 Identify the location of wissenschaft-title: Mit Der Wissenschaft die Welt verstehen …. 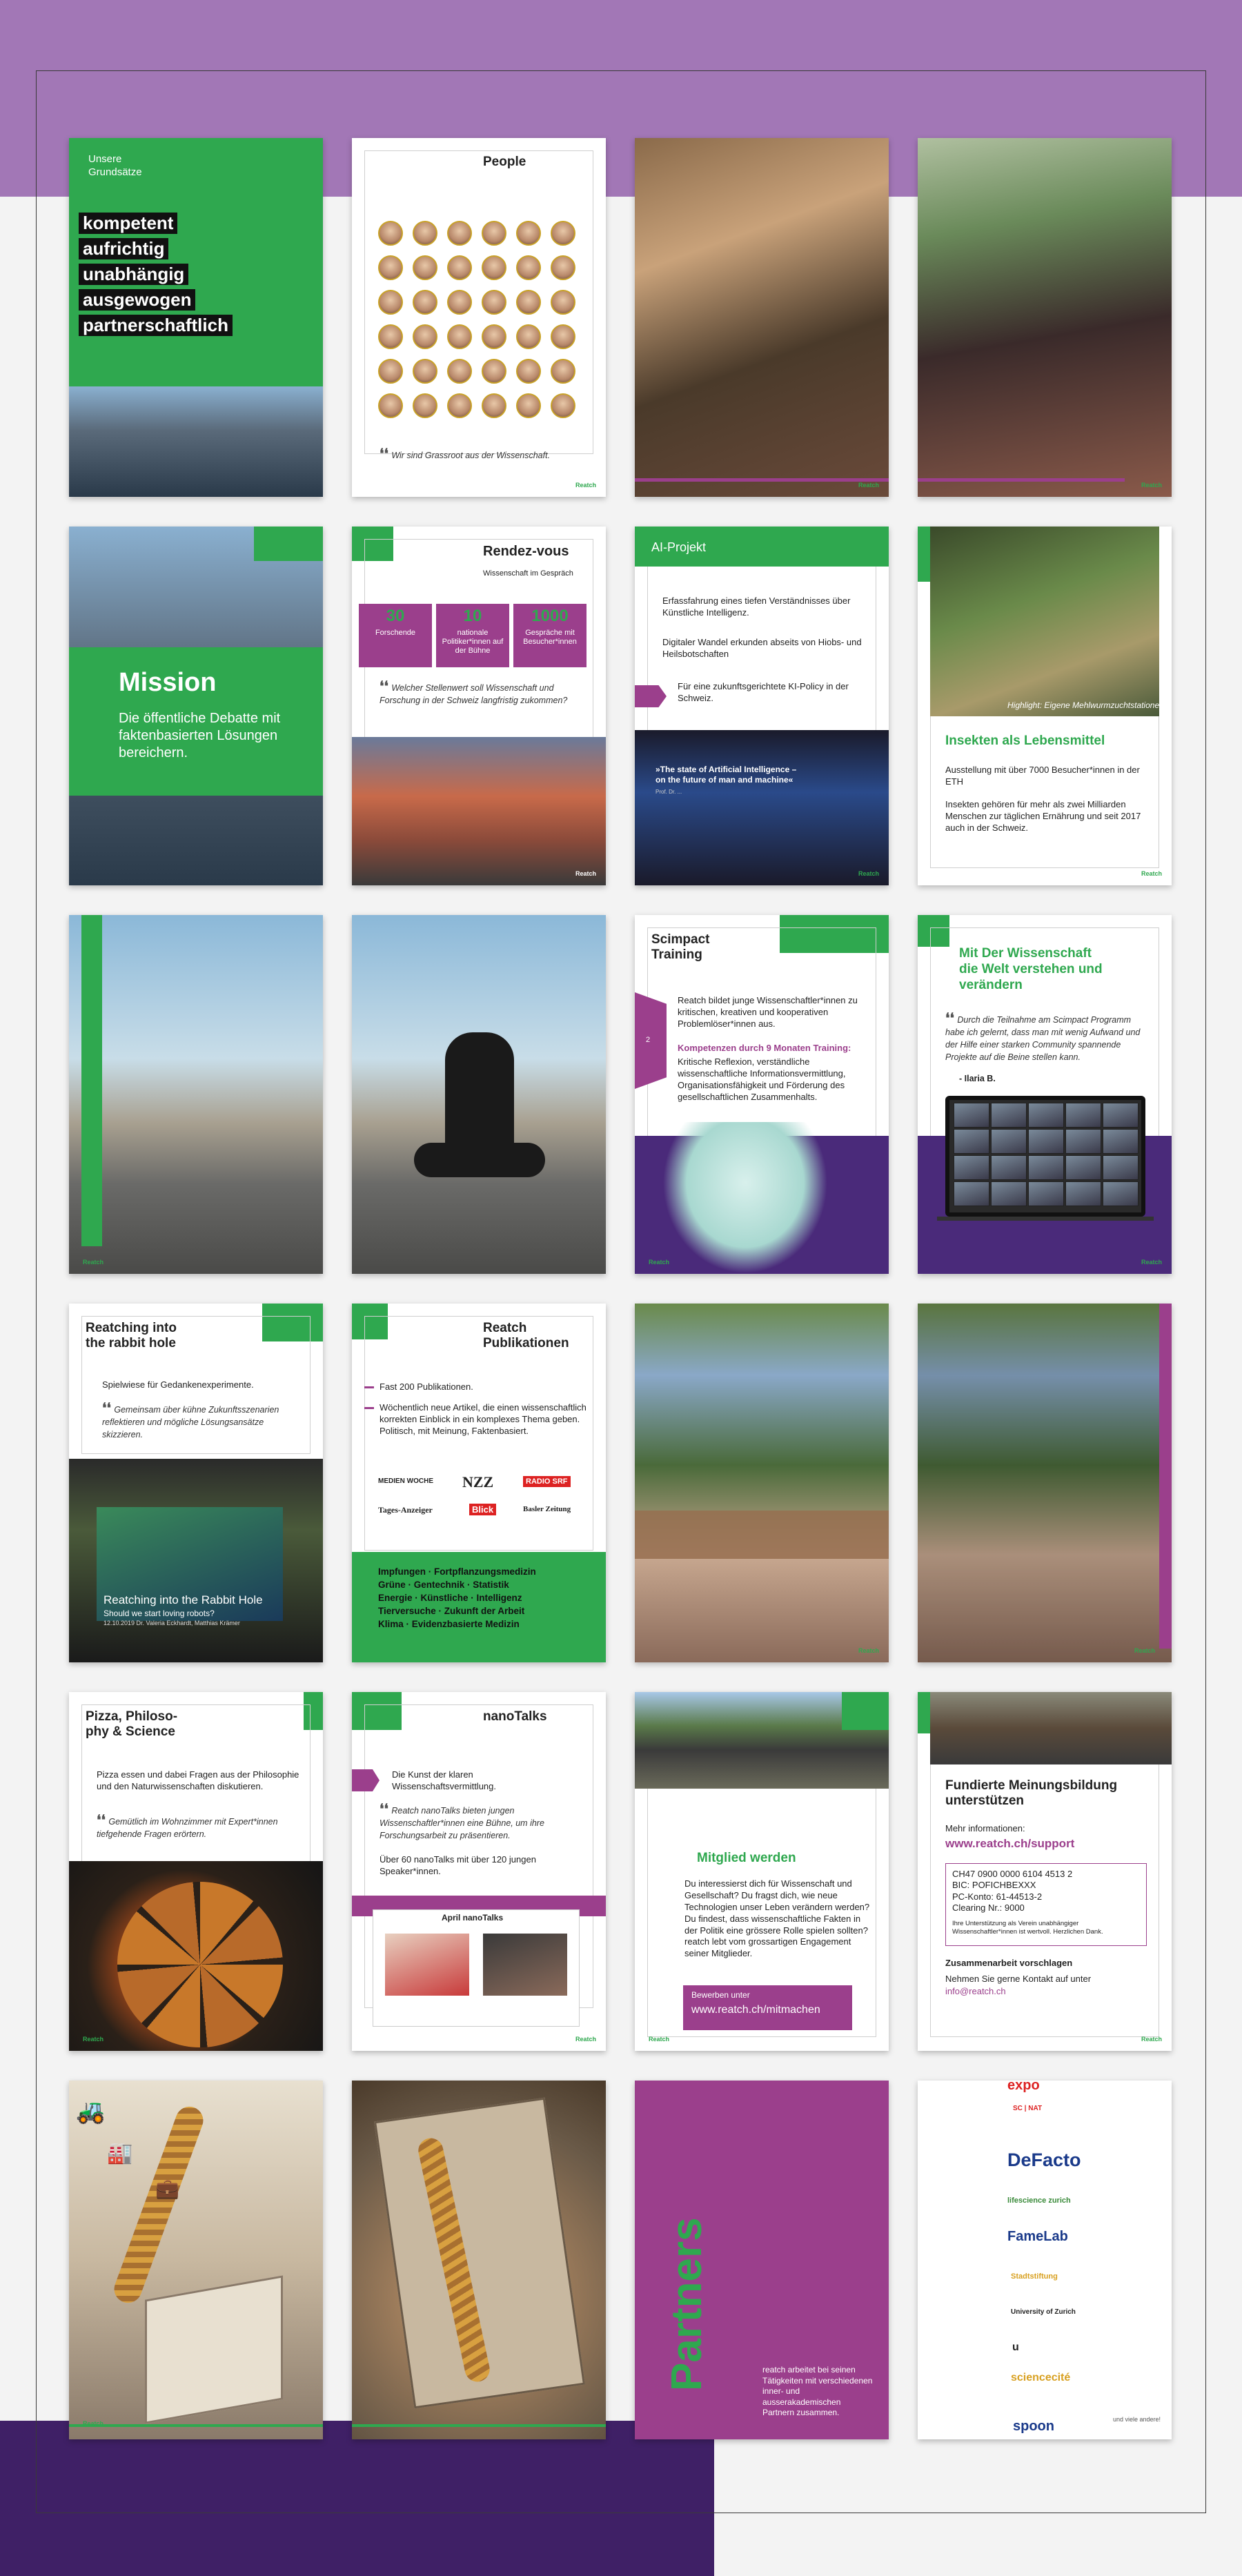
(1031, 969).